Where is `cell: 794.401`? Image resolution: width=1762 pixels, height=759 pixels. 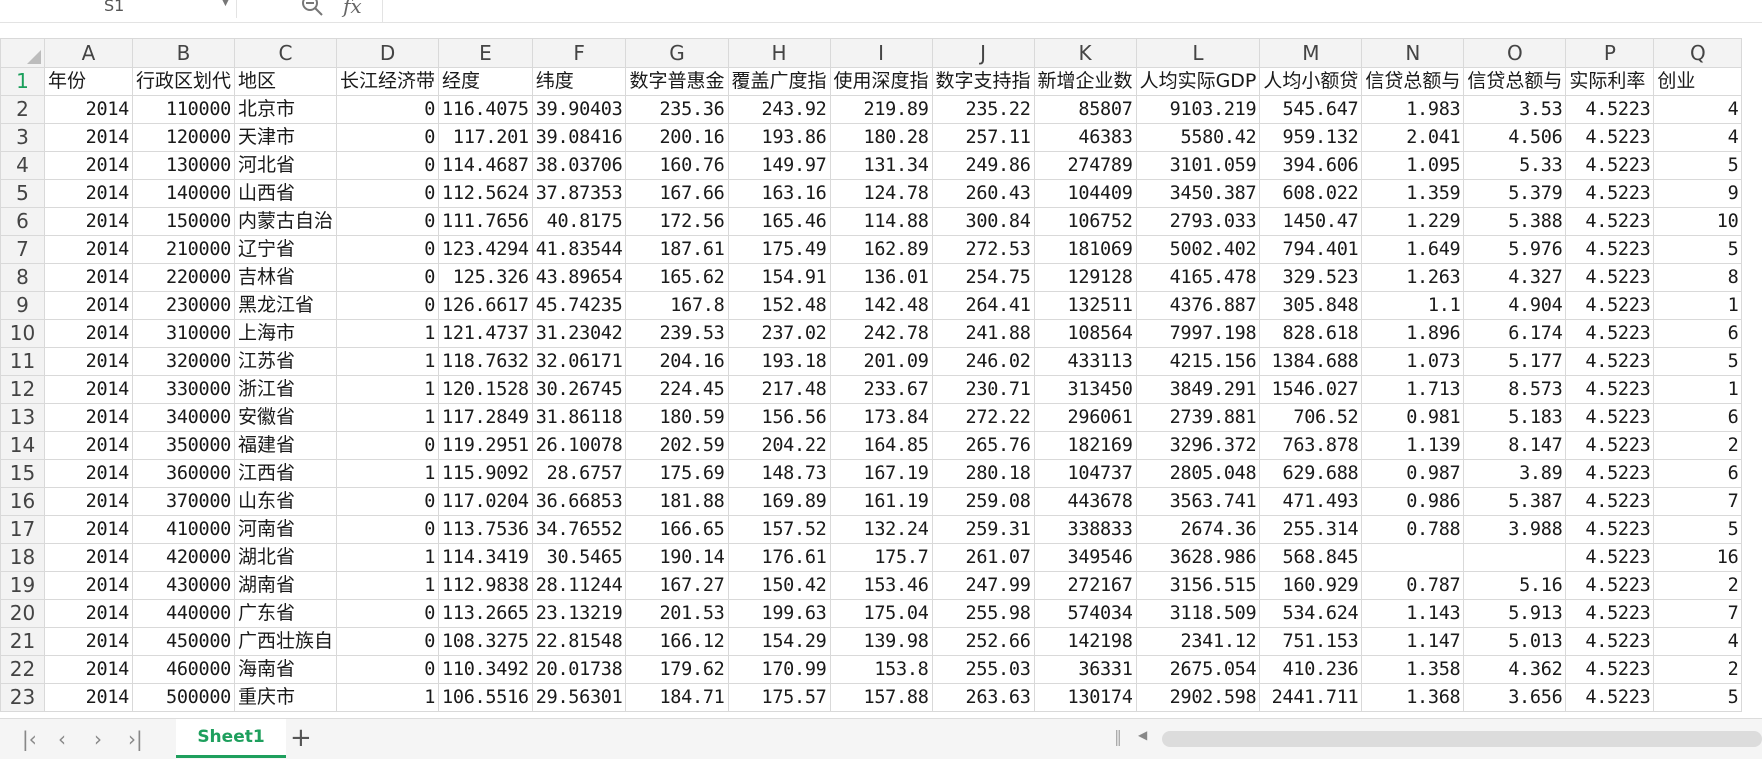
cell: 794.401 is located at coordinates (1311, 249).